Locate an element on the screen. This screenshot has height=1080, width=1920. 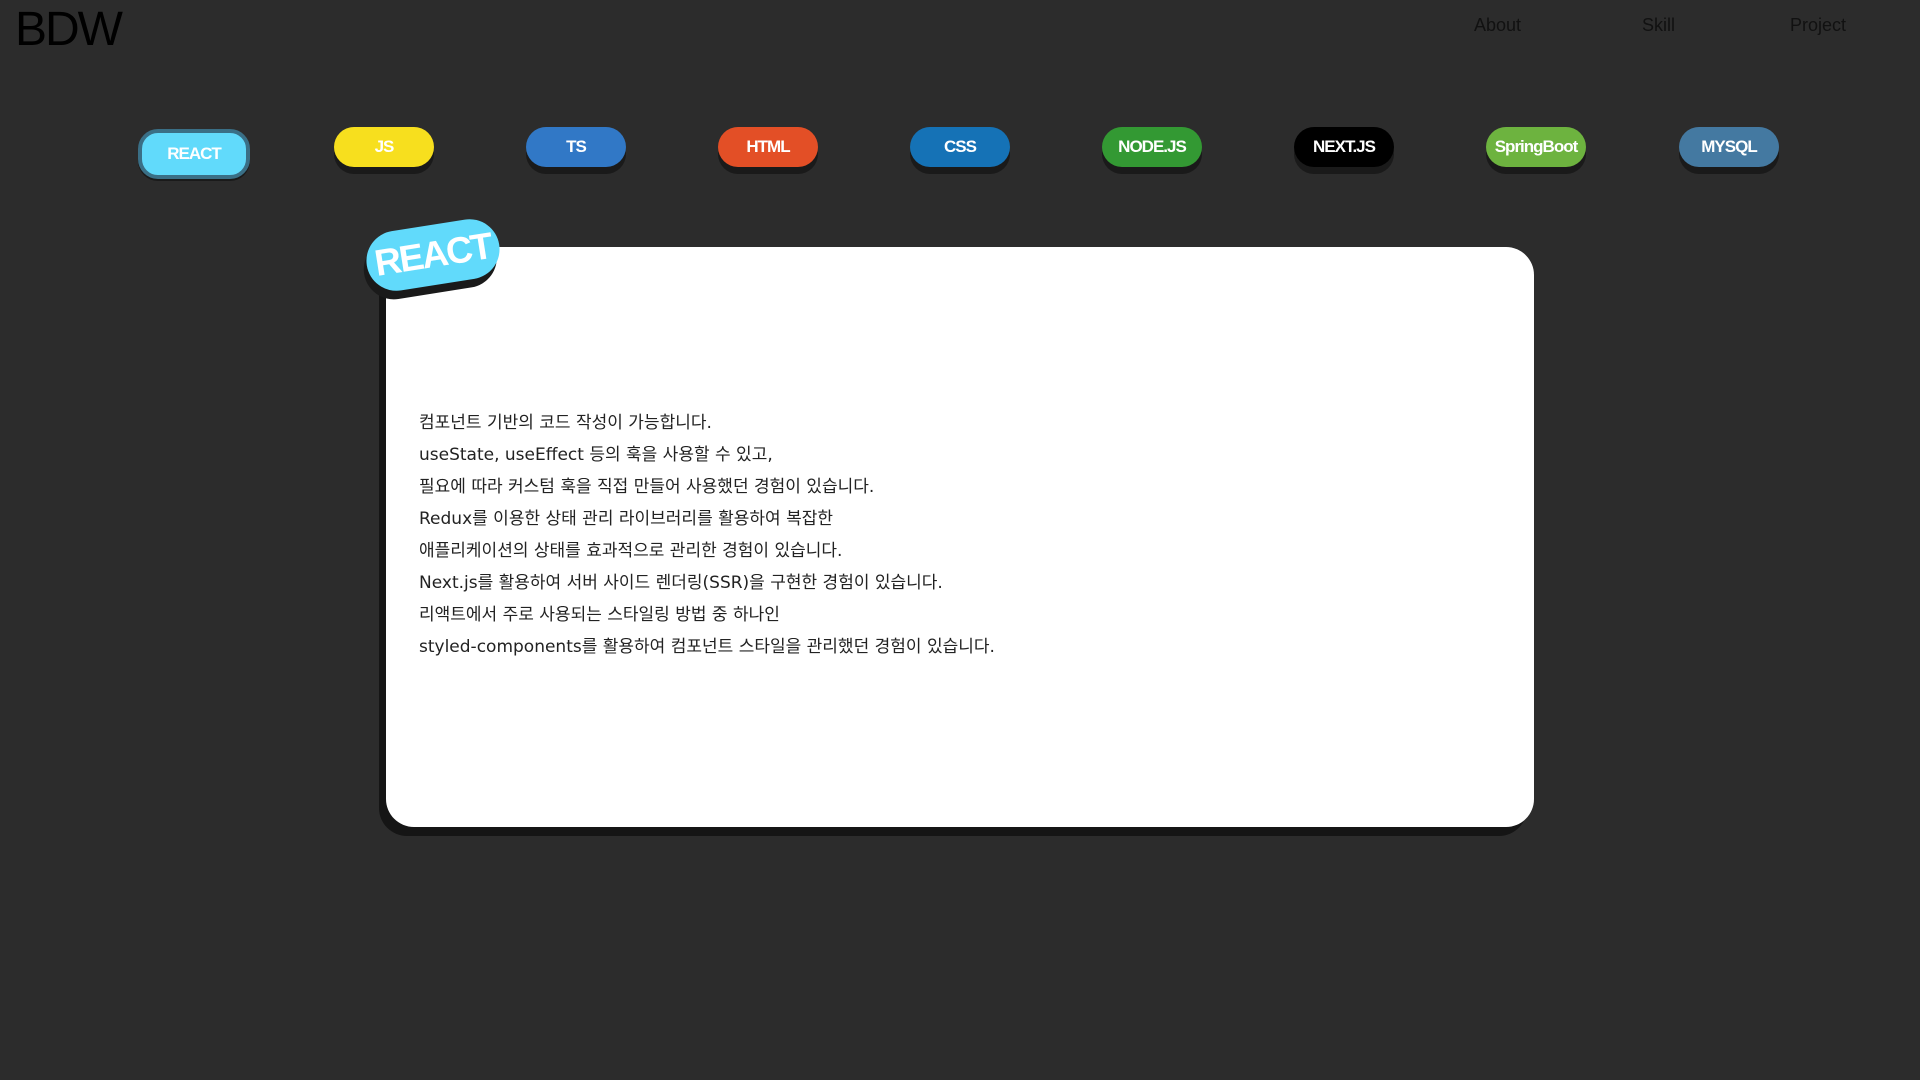
description-line: useState, useEffect 등의 훅을 사용할 수 있고, is located at coordinates (596, 455).